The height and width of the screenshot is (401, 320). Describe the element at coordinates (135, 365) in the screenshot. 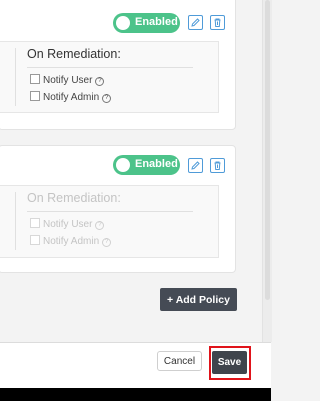

I see `footer-bar: Cancel Save` at that location.